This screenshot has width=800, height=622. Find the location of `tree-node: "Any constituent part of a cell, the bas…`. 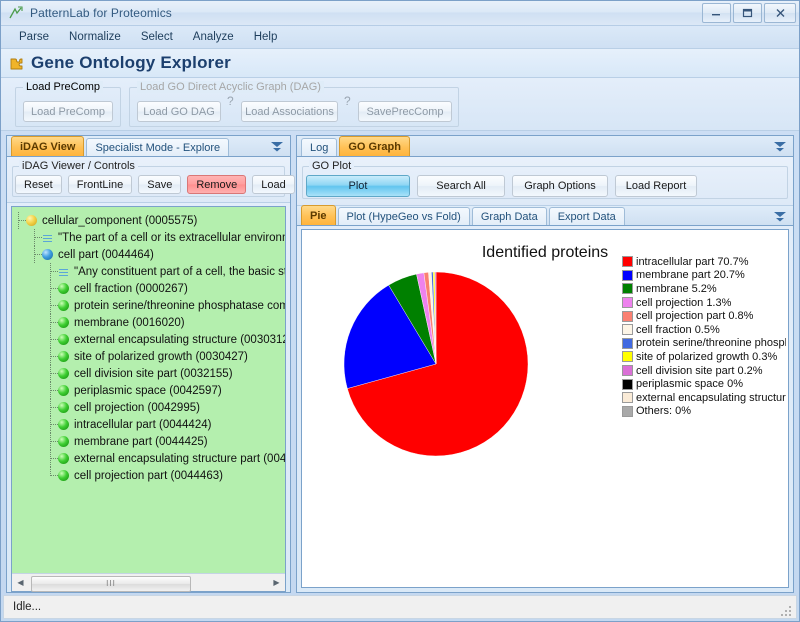

tree-node: "Any constituent part of a cell, the bas… is located at coordinates (150, 271).